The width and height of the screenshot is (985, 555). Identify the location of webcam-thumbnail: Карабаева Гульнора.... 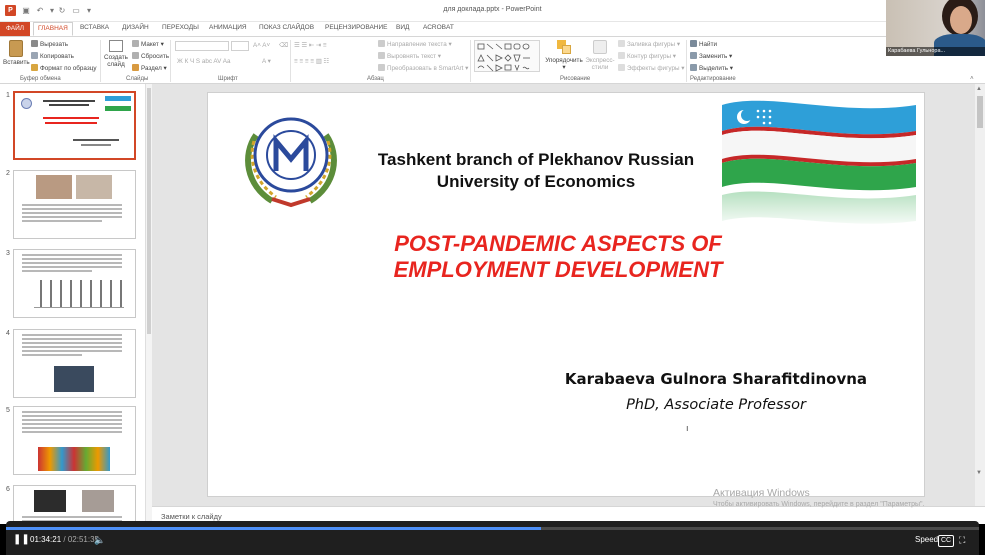
(935, 28).